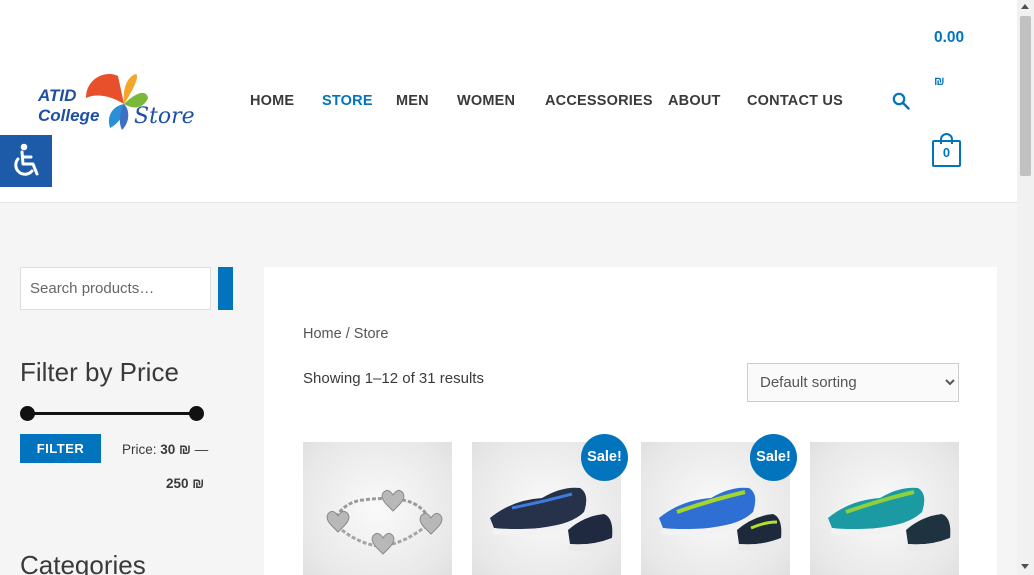 The width and height of the screenshot is (1034, 575). Describe the element at coordinates (853, 382) in the screenshot. I see `sort-select: Default sorting` at that location.